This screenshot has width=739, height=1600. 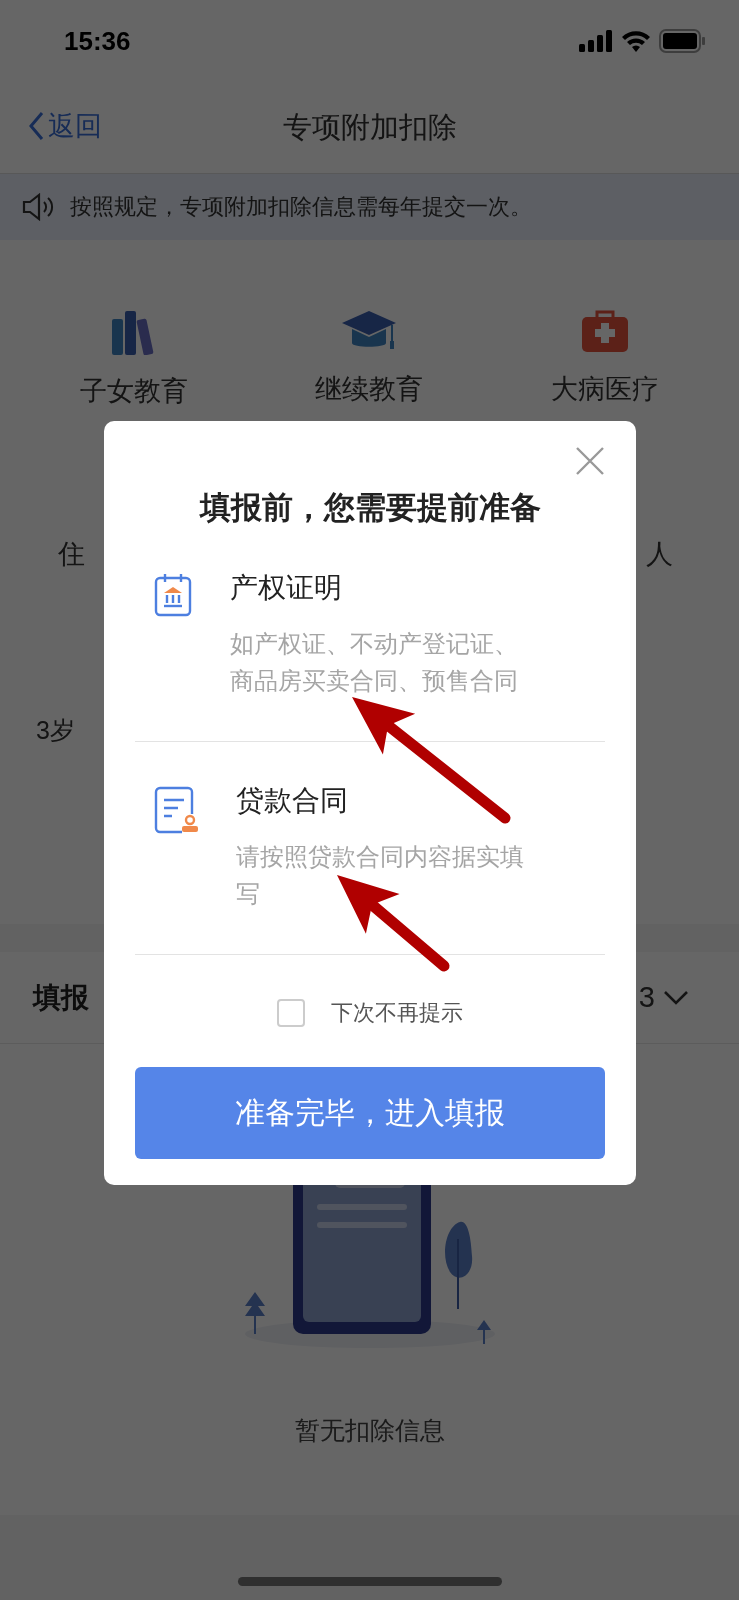 What do you see at coordinates (134, 359) in the screenshot?
I see `category-button: 子女教育` at bounding box center [134, 359].